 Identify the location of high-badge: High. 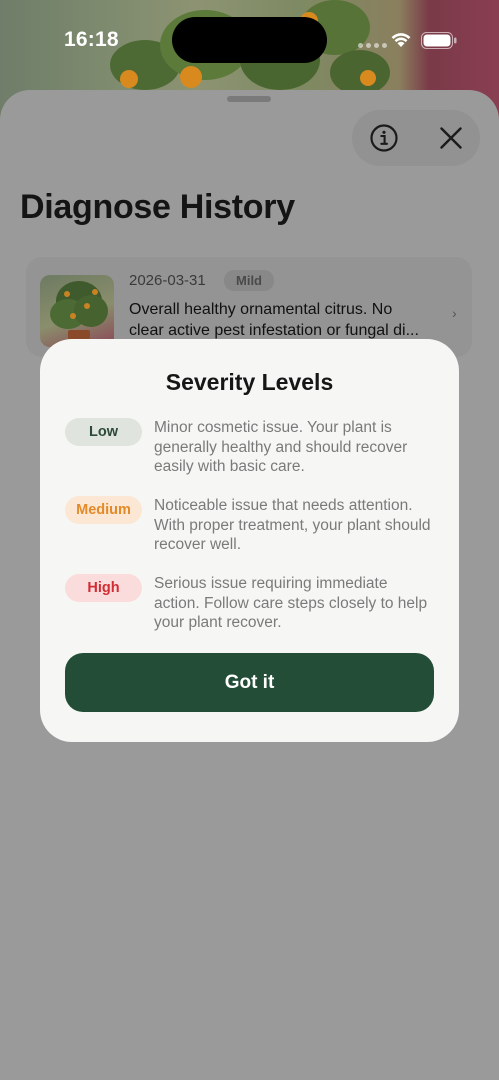
(103, 588).